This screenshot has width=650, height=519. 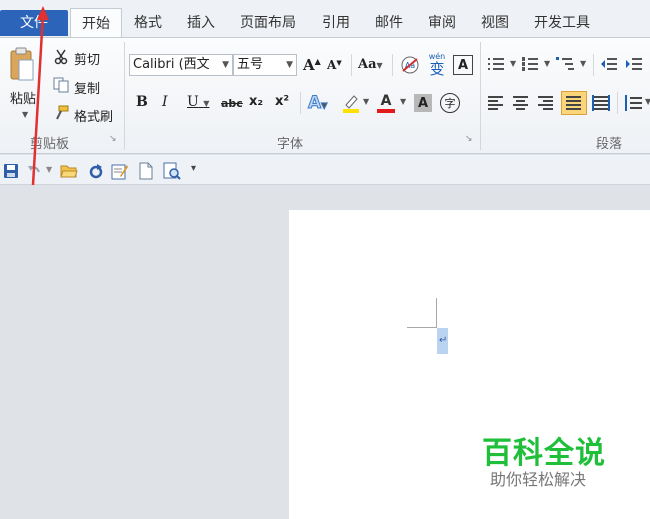 What do you see at coordinates (312, 65) in the screenshot?
I see `grow-font-button: A▲` at bounding box center [312, 65].